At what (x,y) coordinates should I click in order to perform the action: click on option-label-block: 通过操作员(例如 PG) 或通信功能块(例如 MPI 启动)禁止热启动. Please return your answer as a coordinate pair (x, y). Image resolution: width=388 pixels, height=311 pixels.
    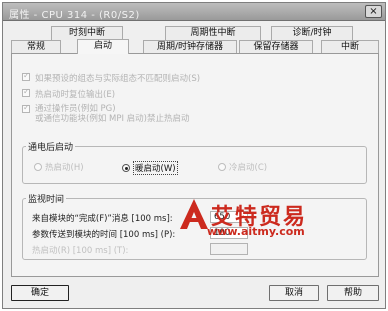
    Looking at the image, I should click on (112, 114).